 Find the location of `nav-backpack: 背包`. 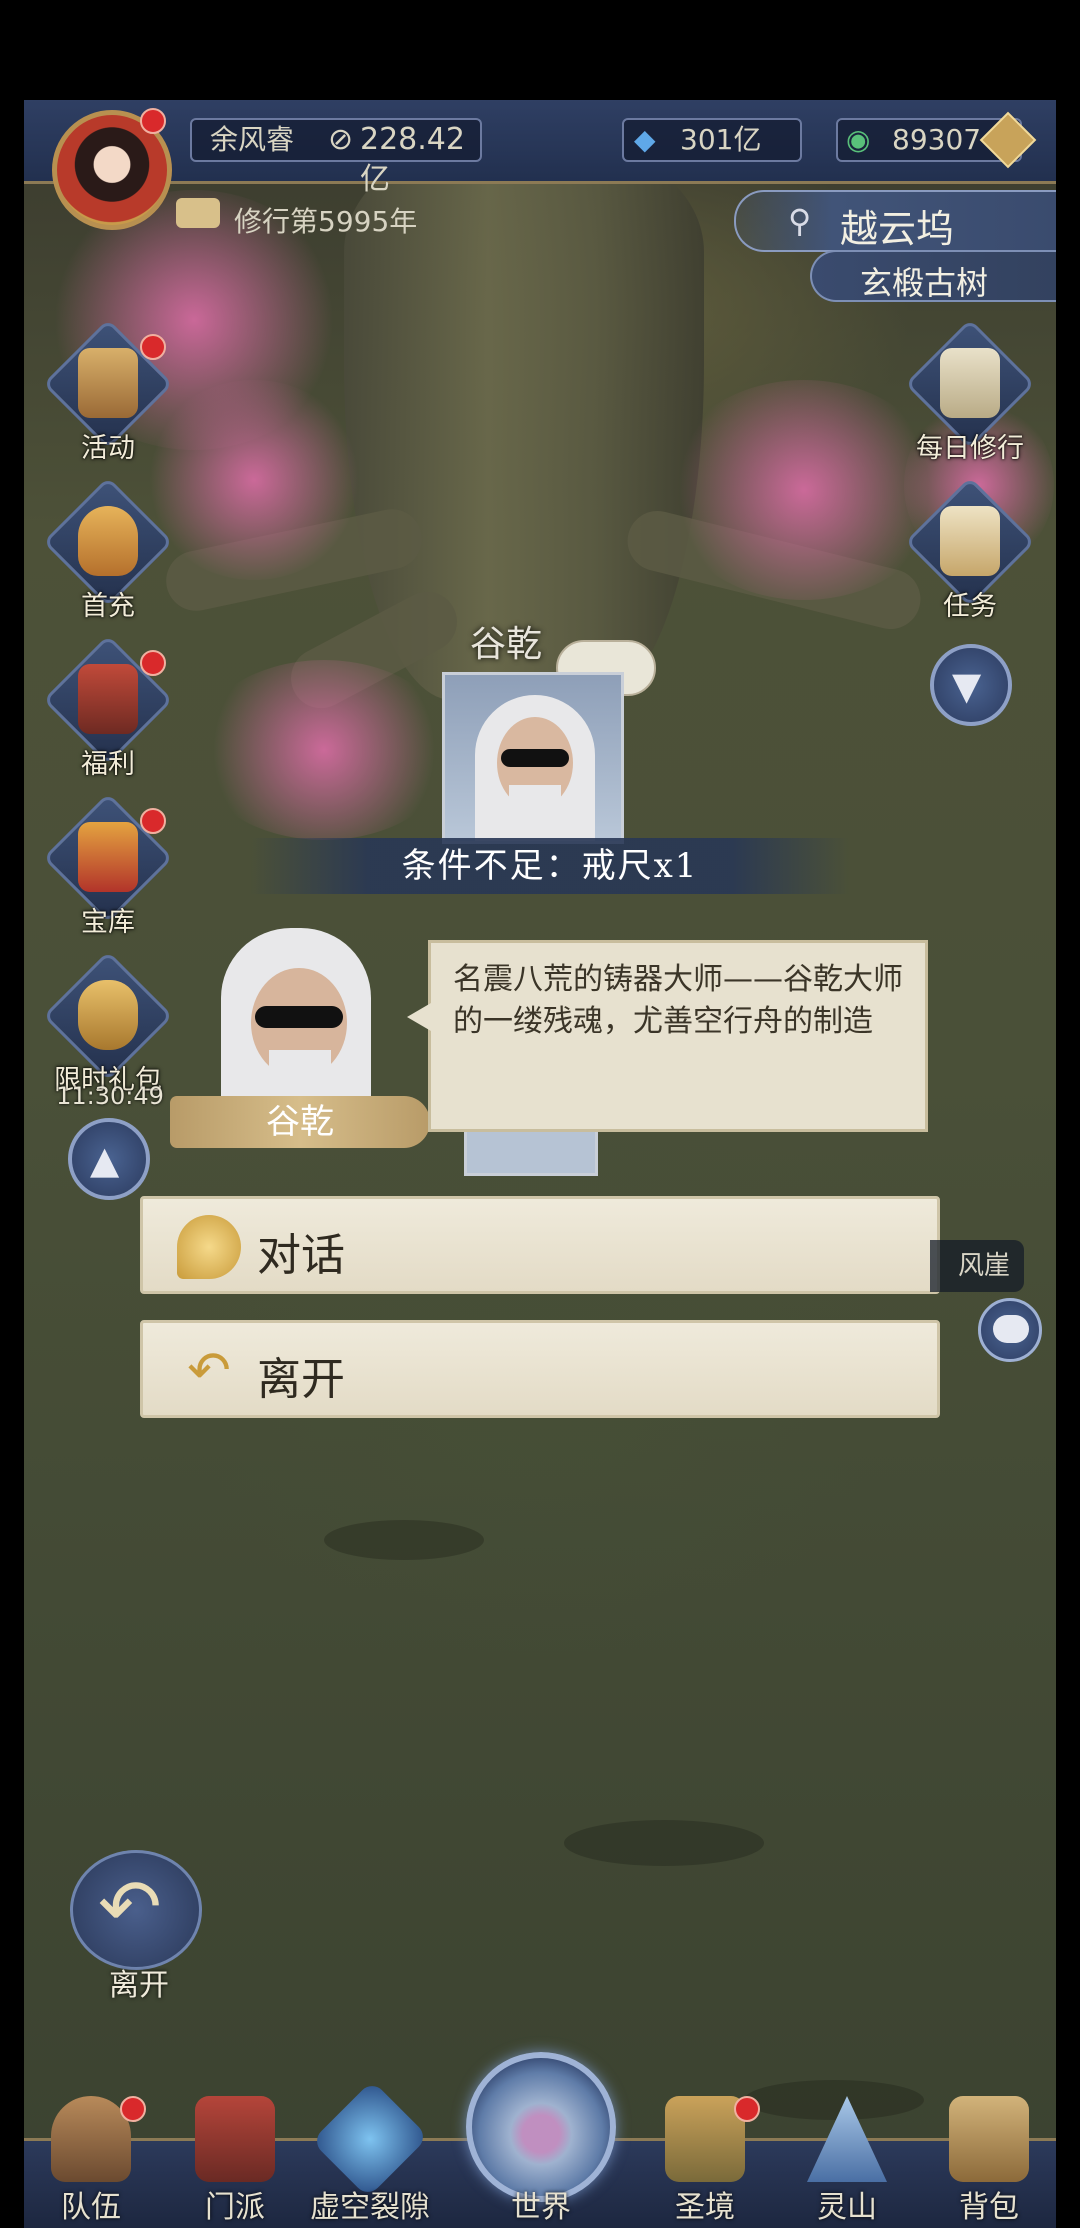

nav-backpack: 背包 is located at coordinates (989, 2159).